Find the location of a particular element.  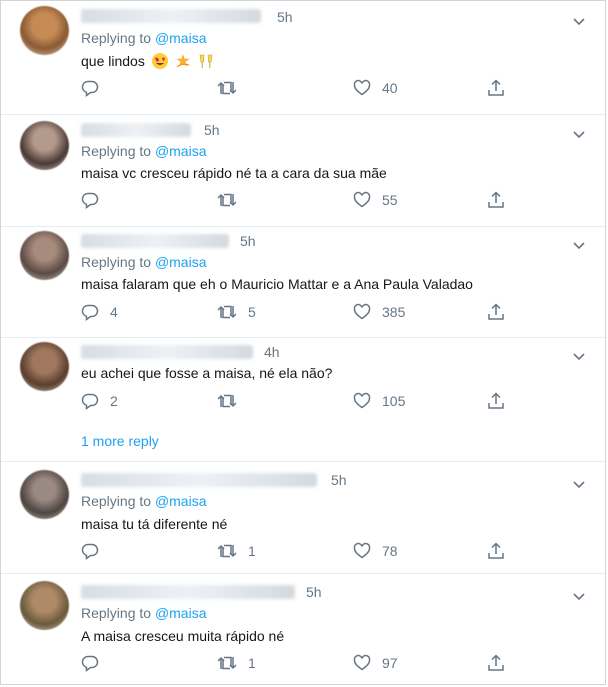

dizzy-emoji is located at coordinates (183, 62).